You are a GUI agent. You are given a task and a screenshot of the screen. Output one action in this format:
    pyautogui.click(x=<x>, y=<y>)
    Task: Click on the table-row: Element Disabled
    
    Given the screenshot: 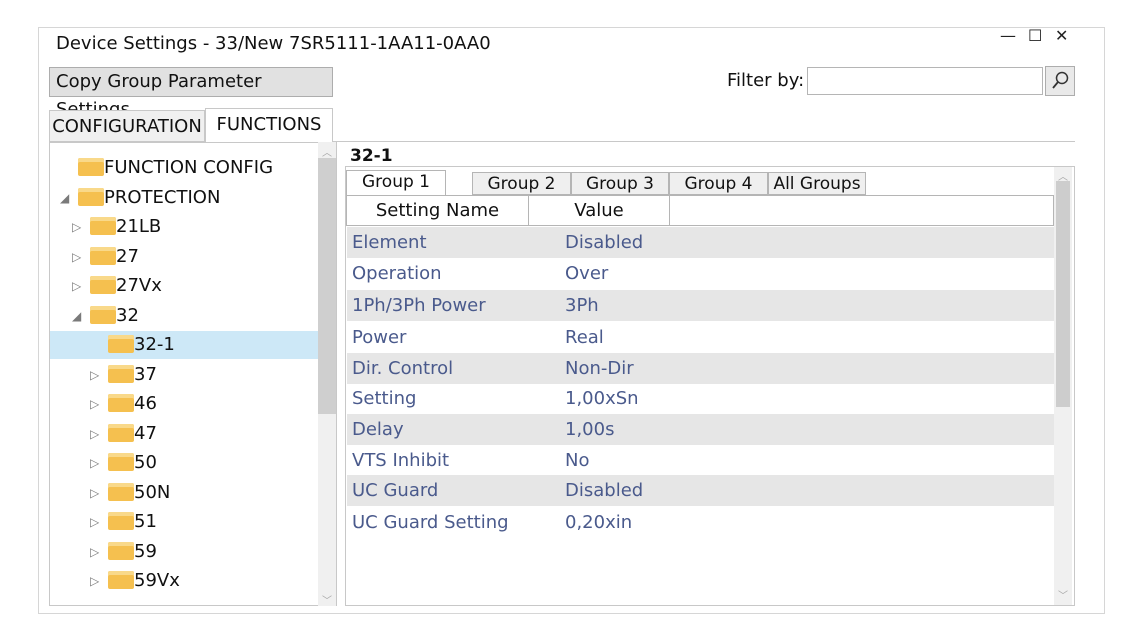 What is the action you would take?
    pyautogui.click(x=700, y=242)
    